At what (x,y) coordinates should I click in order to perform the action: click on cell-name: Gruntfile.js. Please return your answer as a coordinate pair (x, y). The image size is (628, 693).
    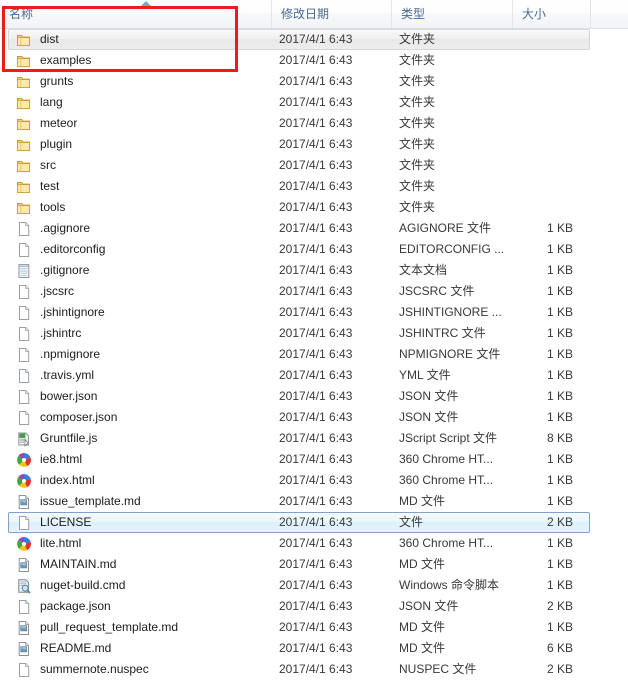
    Looking at the image, I should click on (141, 438).